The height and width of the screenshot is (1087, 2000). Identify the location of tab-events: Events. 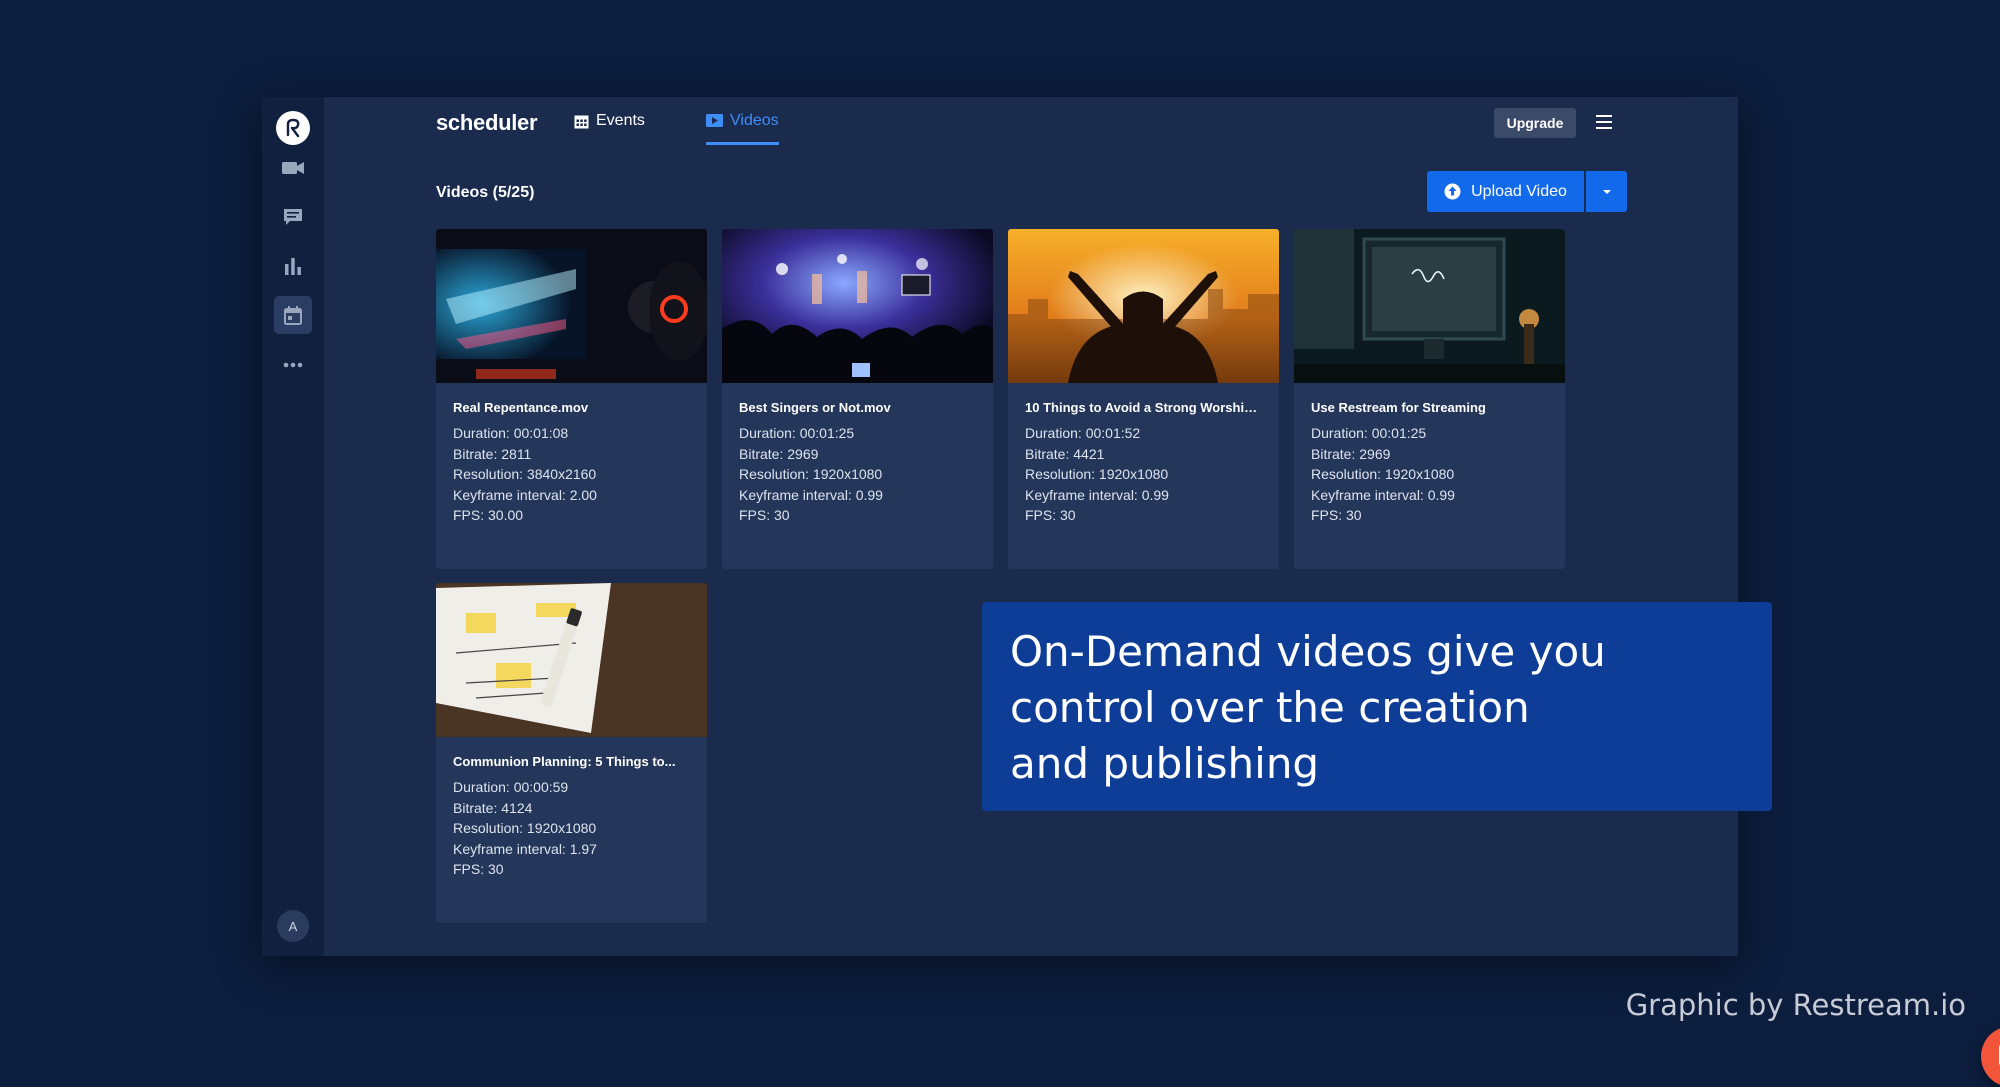
(609, 128).